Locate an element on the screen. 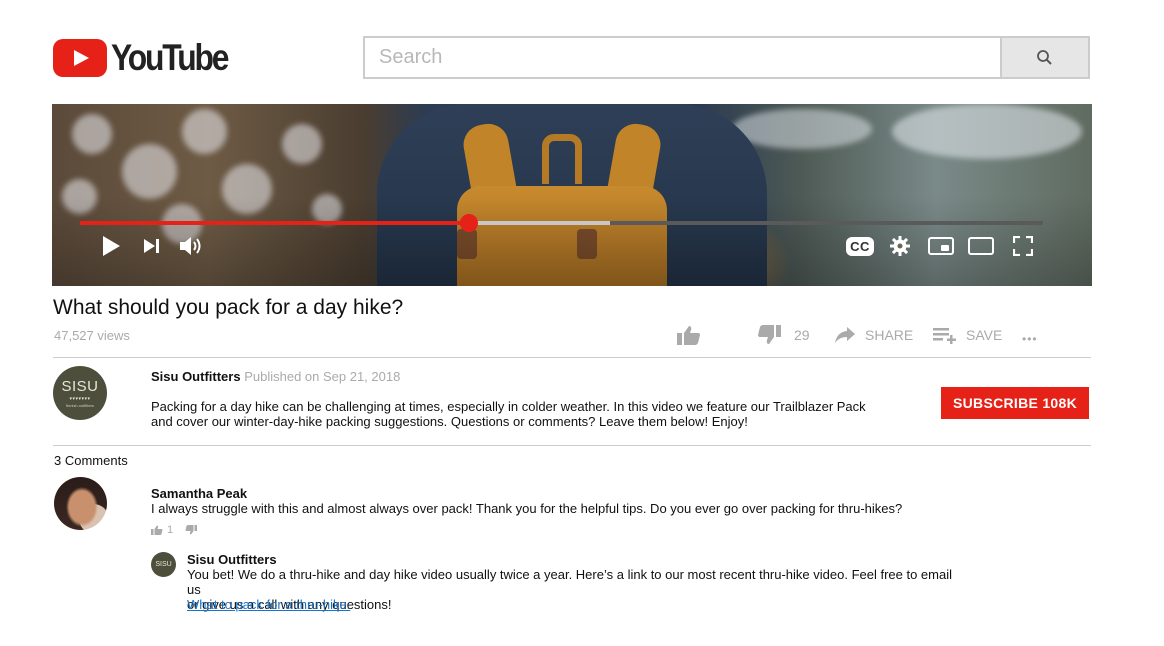  search-input is located at coordinates (681, 57).